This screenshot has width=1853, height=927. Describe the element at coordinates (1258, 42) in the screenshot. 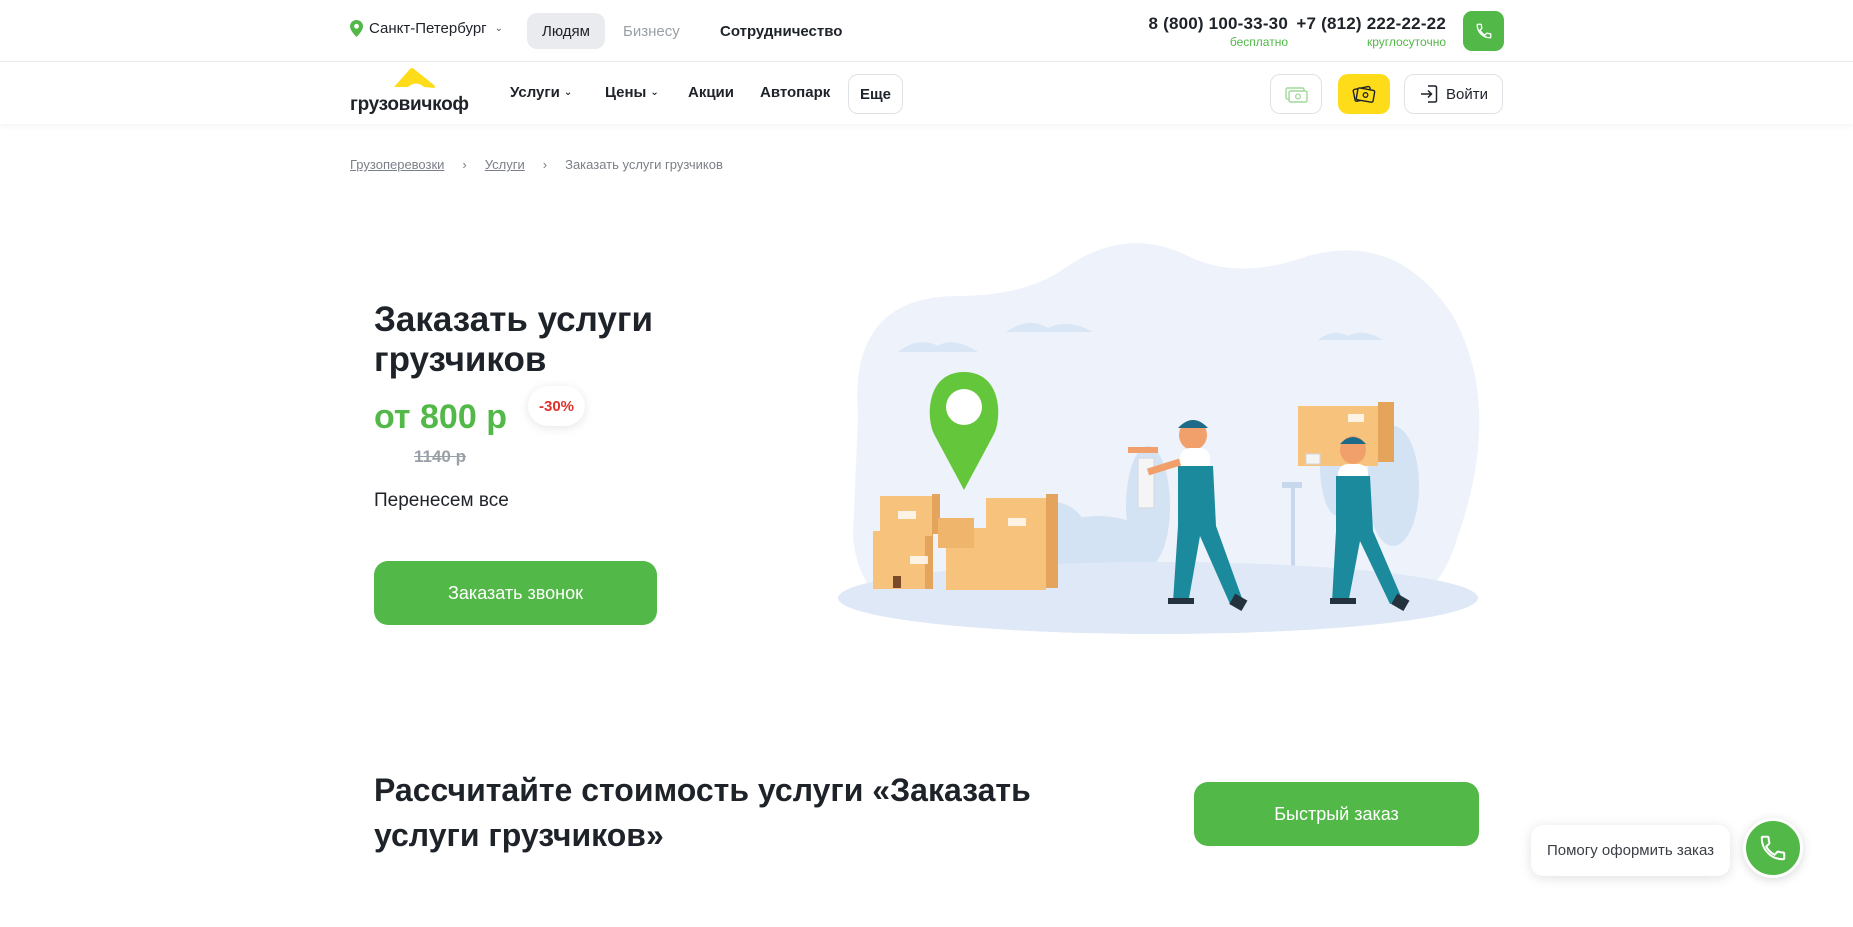

I see `phone-note: бесплатно` at that location.